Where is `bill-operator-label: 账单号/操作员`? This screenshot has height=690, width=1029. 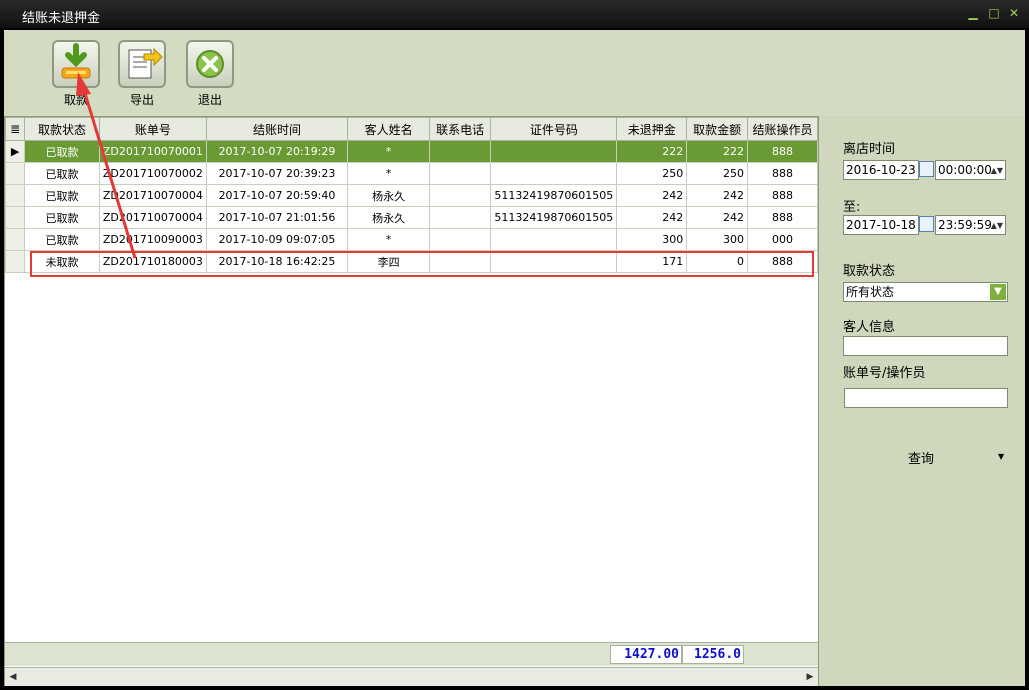
bill-operator-label: 账单号/操作员 is located at coordinates (884, 373).